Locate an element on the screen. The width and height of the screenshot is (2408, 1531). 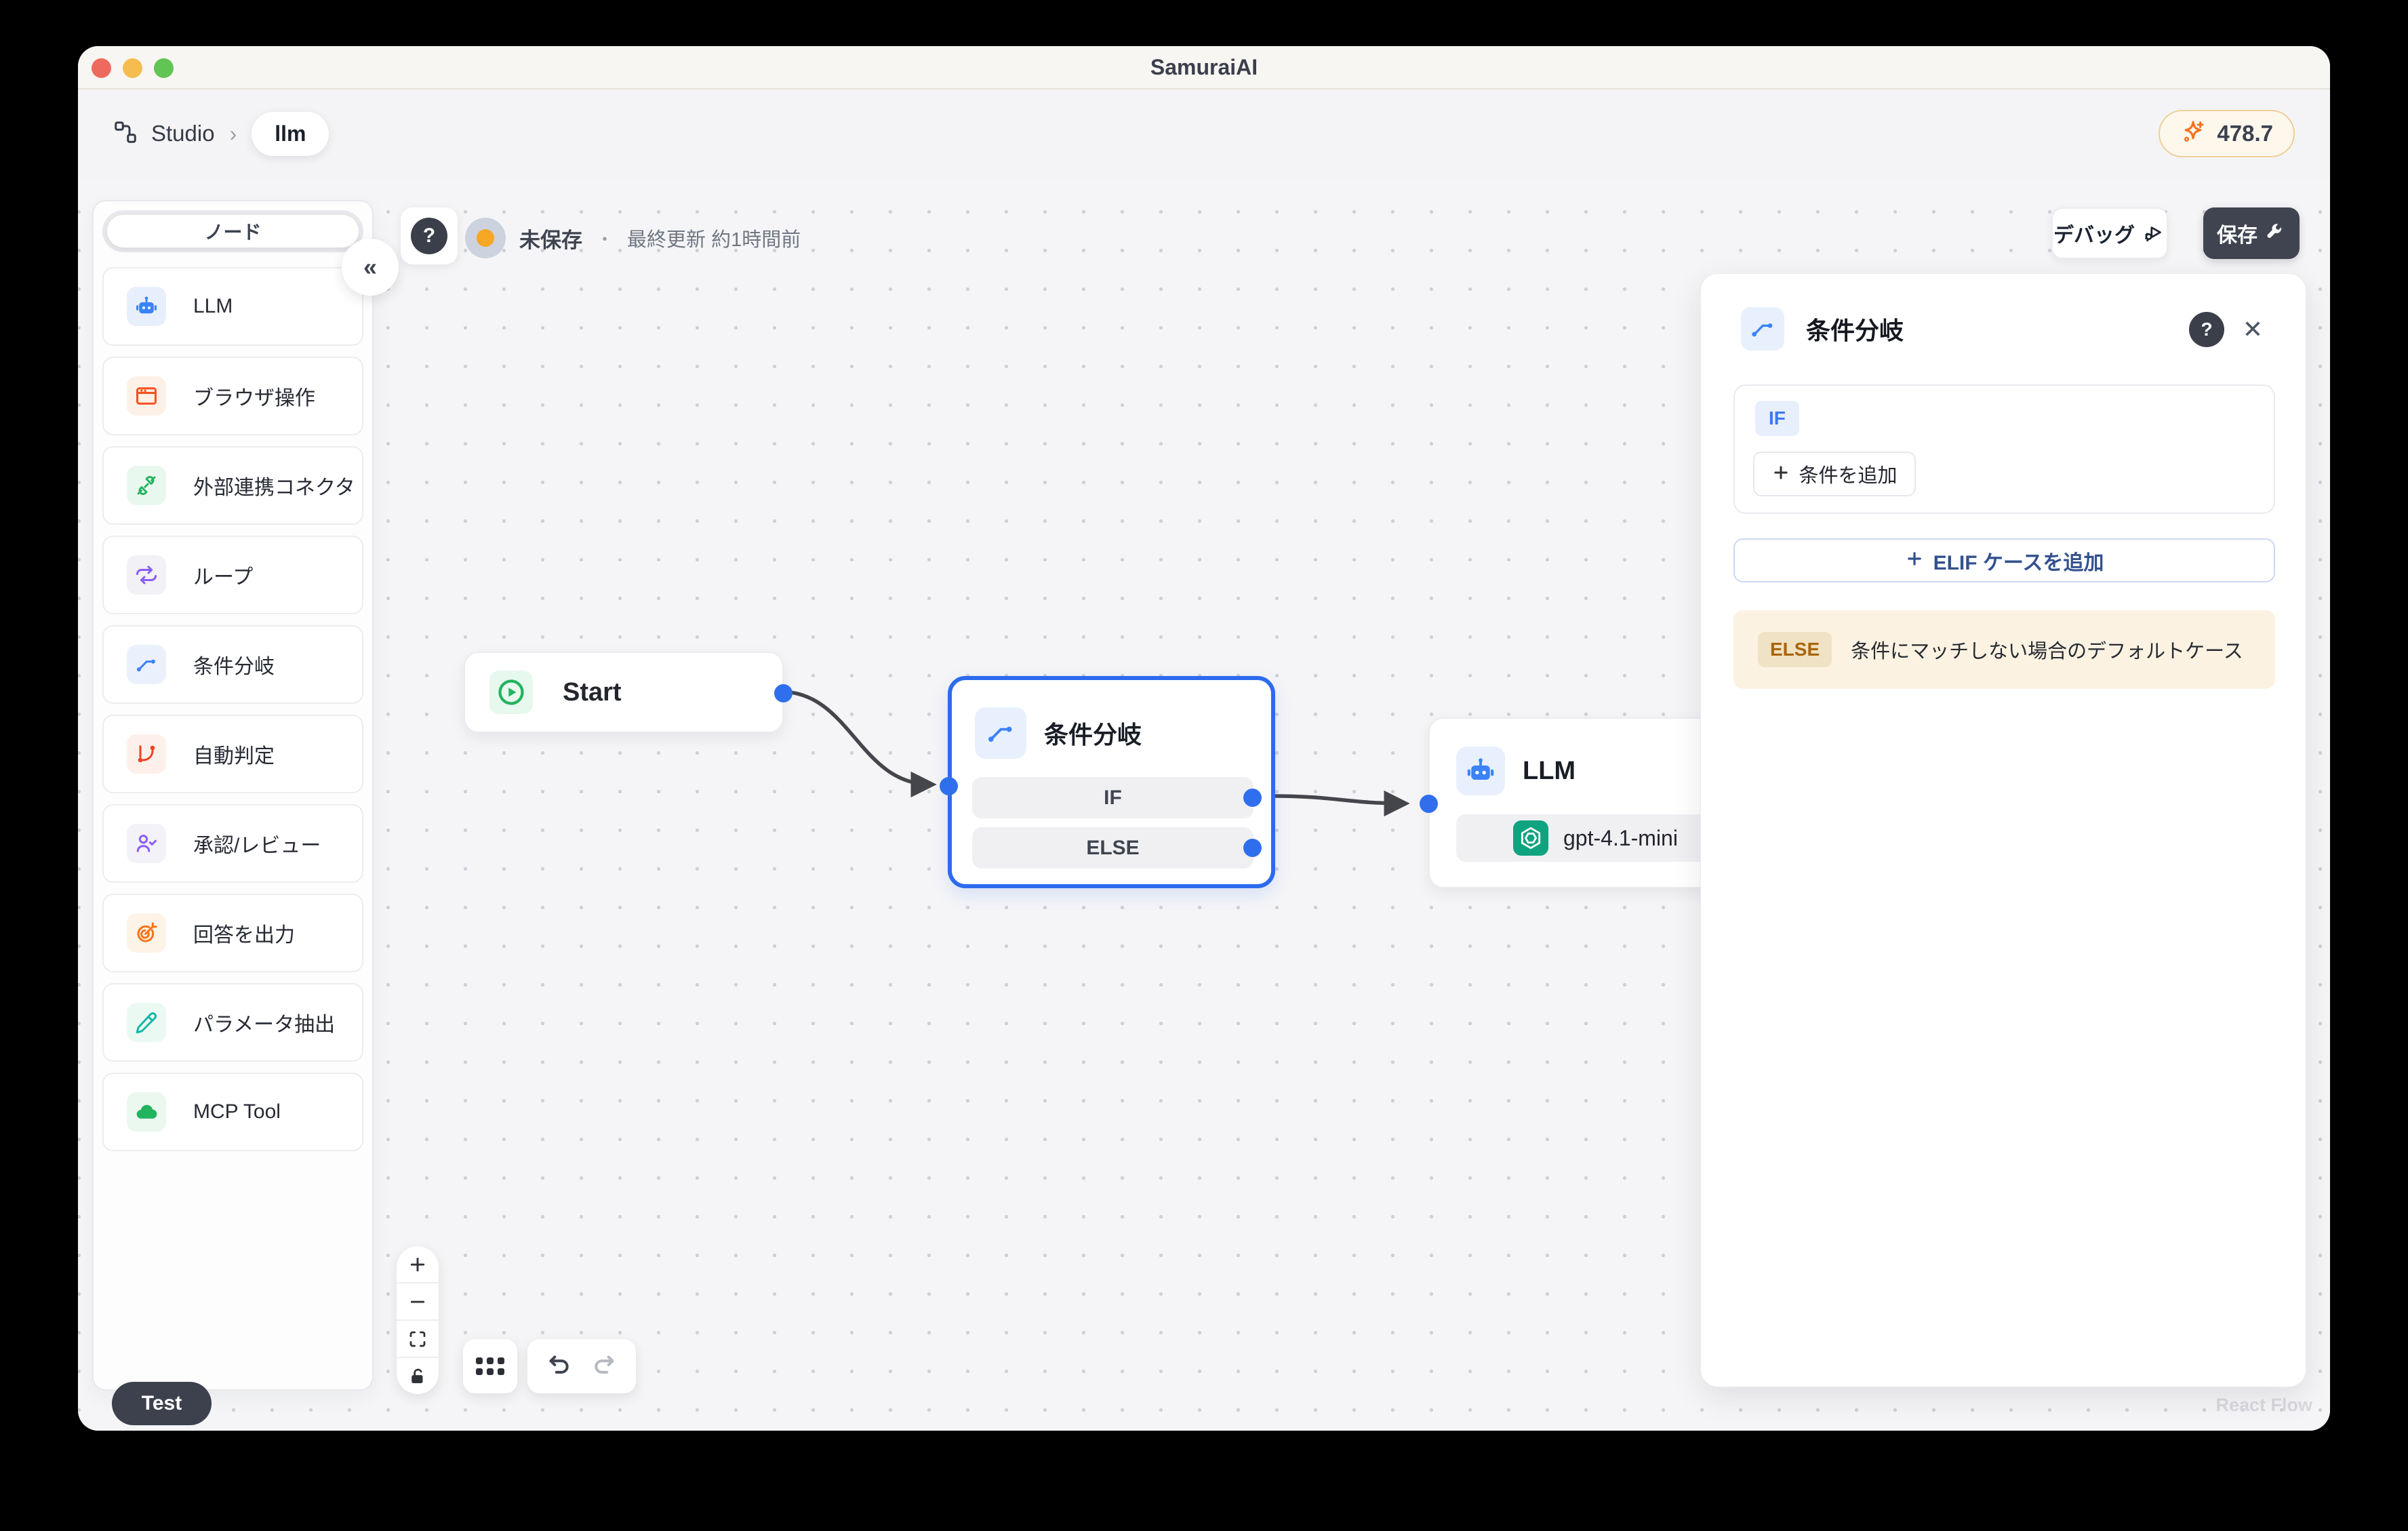
sidebar-item-branch: 条件分岐 is located at coordinates (232, 664).